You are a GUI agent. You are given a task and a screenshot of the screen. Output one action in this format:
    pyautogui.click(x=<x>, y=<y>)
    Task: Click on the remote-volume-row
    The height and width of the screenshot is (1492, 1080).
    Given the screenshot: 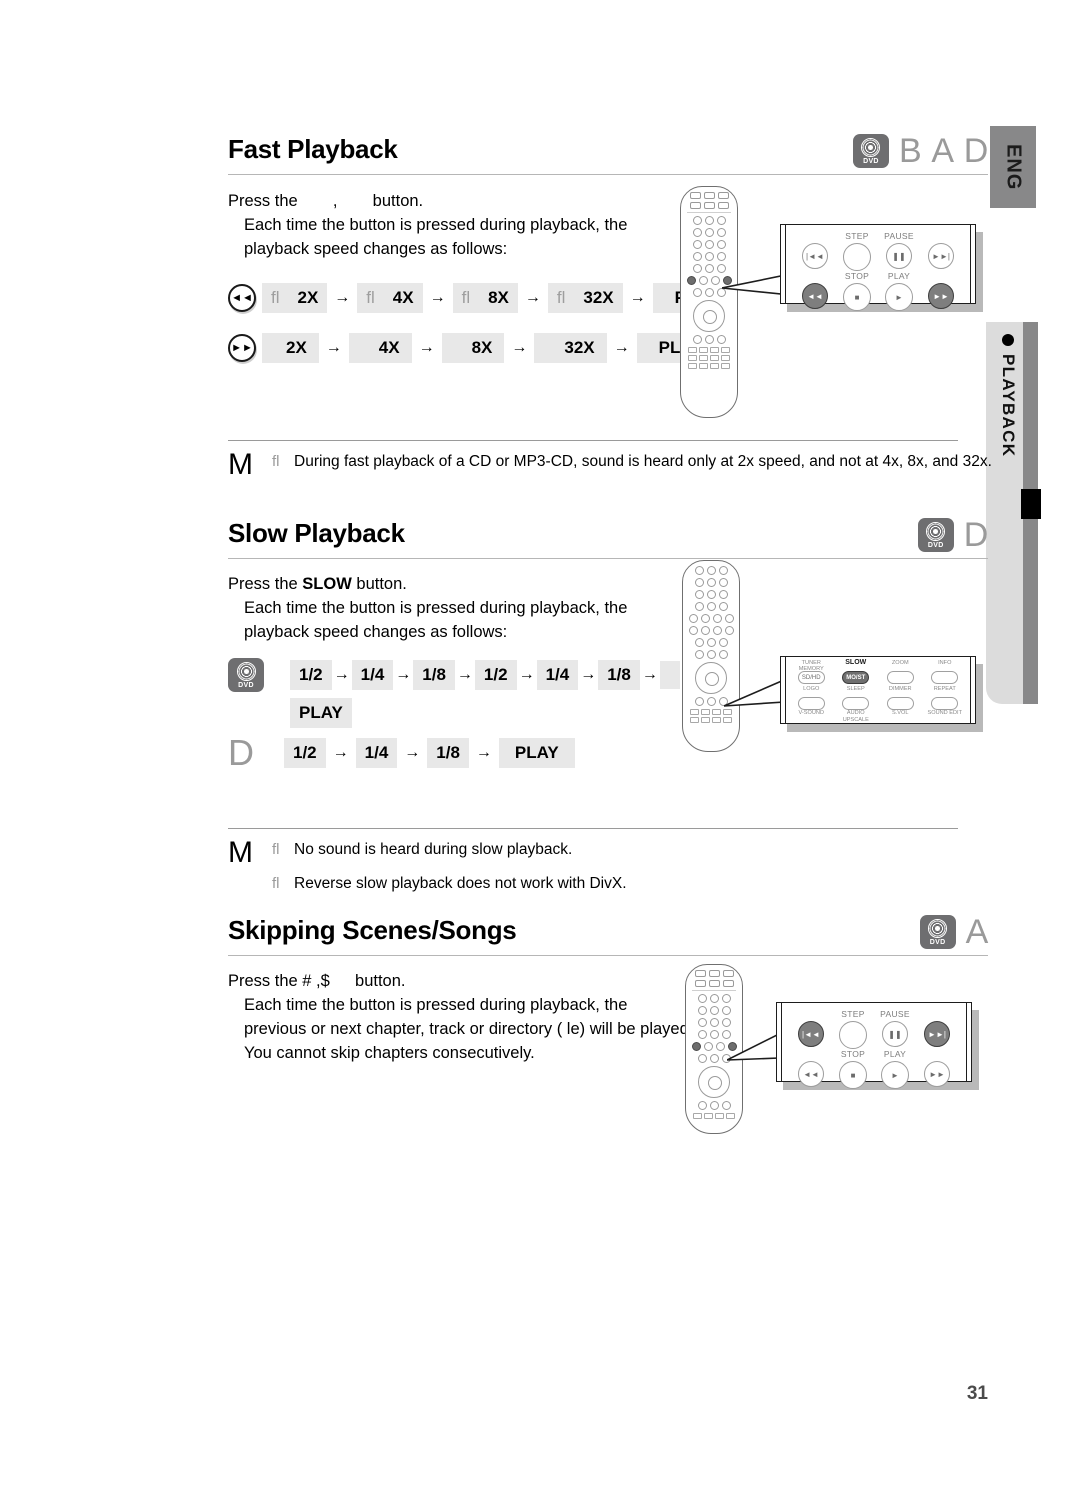 What is the action you would take?
    pyautogui.click(x=711, y=642)
    